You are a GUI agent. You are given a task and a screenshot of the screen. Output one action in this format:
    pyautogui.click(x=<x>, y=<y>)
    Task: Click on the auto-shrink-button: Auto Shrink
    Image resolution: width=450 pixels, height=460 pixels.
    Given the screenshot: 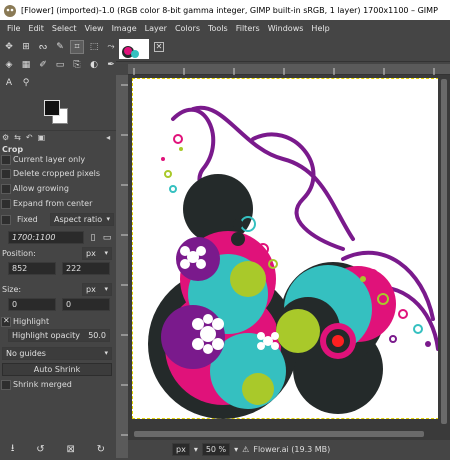 What is the action you would take?
    pyautogui.click(x=57, y=369)
    